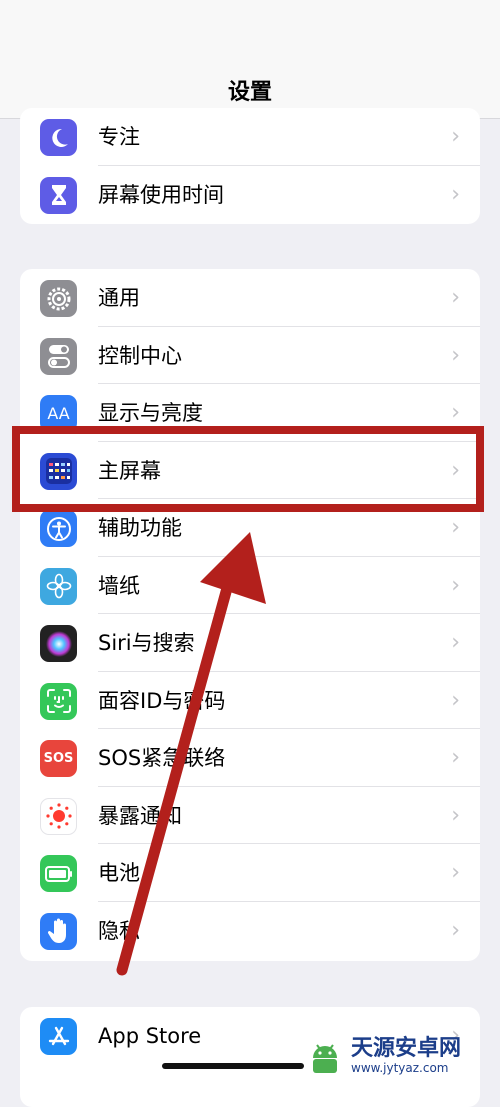 The width and height of the screenshot is (500, 1107). Describe the element at coordinates (406, 1048) in the screenshot. I see `watermark-title: 天源安卓网` at that location.